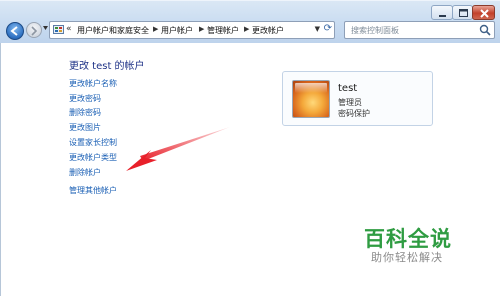  I want to click on watermark-subtitle: 助你轻松解决, so click(407, 257).